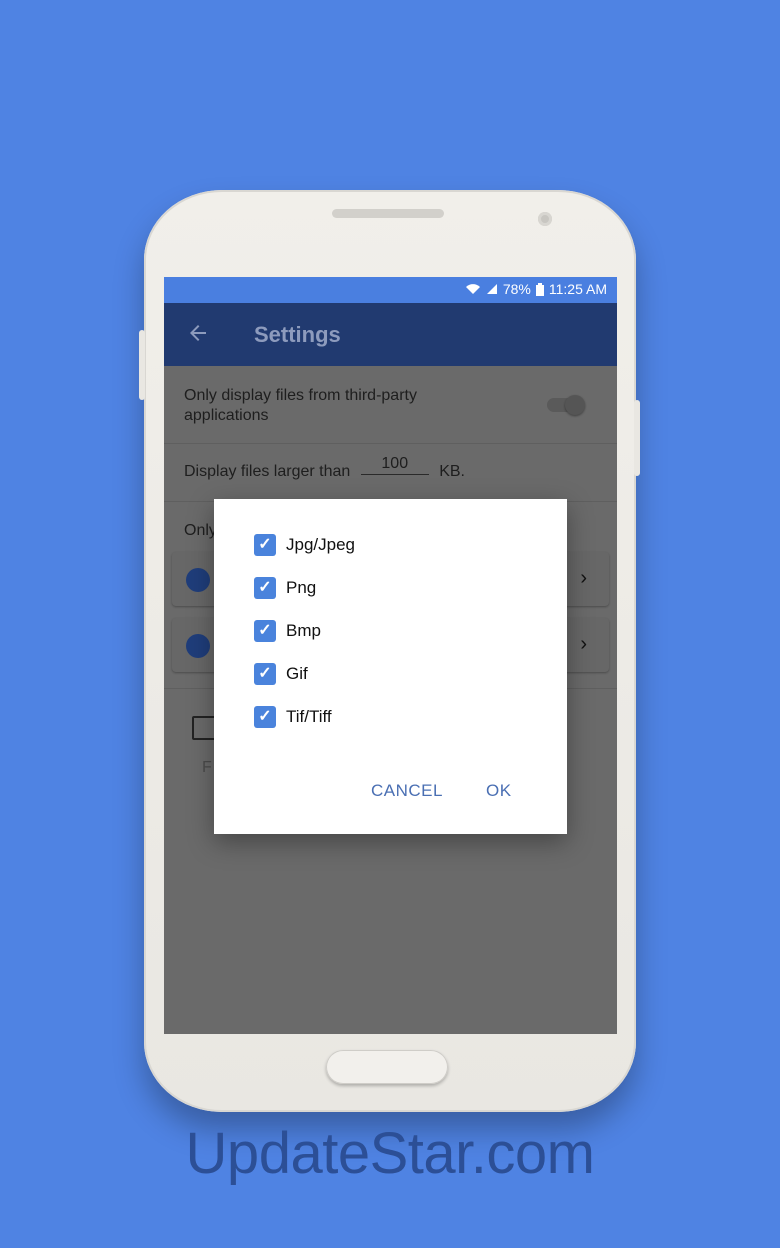  Describe the element at coordinates (394, 464) in the screenshot. I see `size-input: 100` at that location.